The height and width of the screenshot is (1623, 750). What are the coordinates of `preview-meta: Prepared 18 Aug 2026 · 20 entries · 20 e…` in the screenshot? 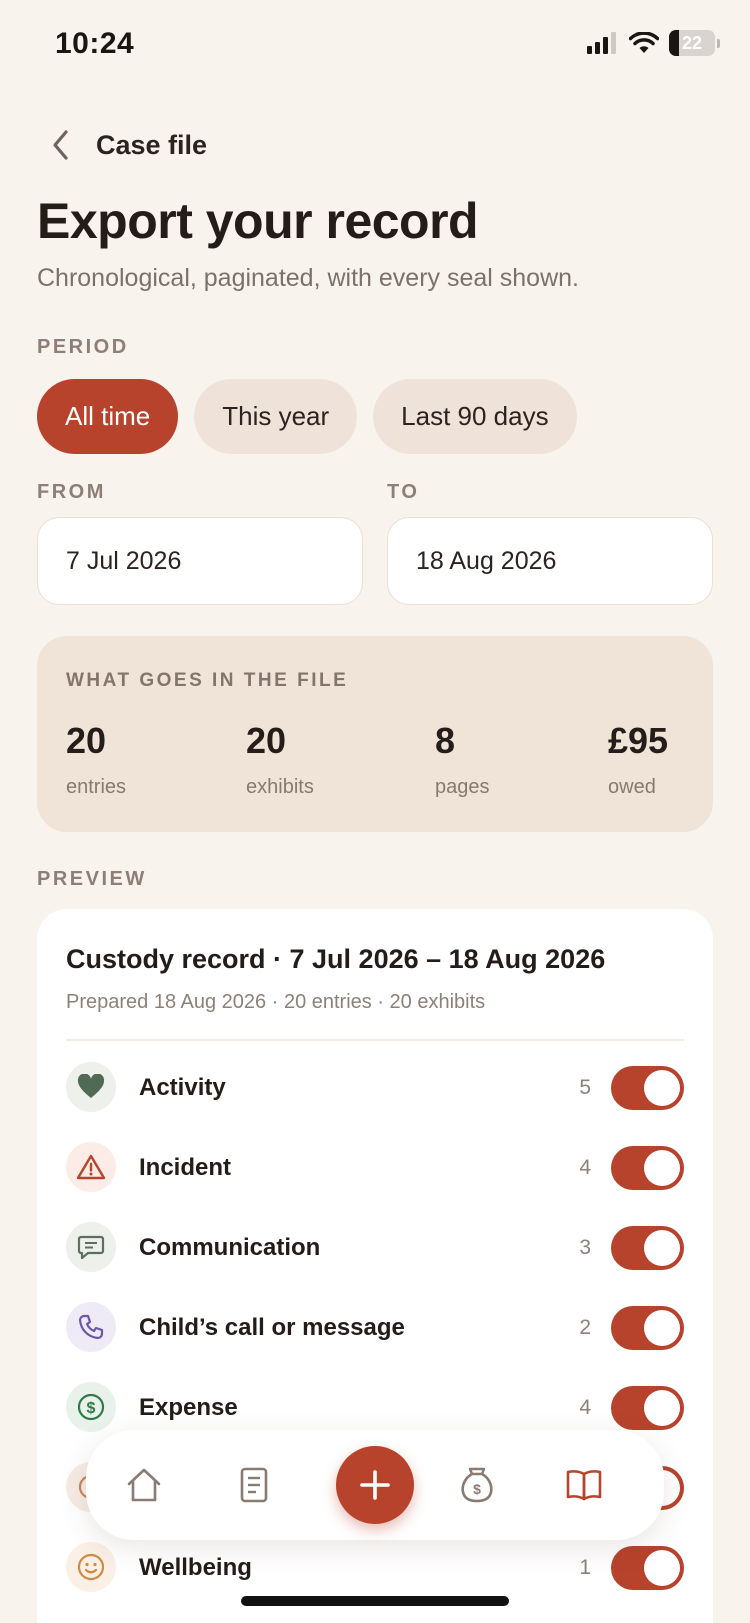 It's located at (276, 1002).